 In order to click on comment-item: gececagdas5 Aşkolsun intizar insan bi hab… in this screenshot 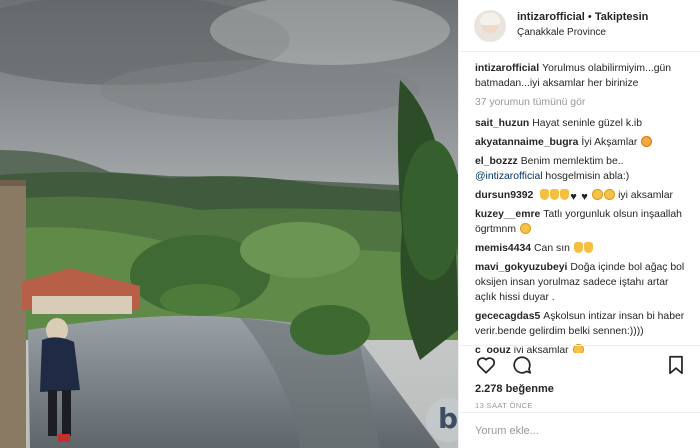, I will do `click(581, 324)`.